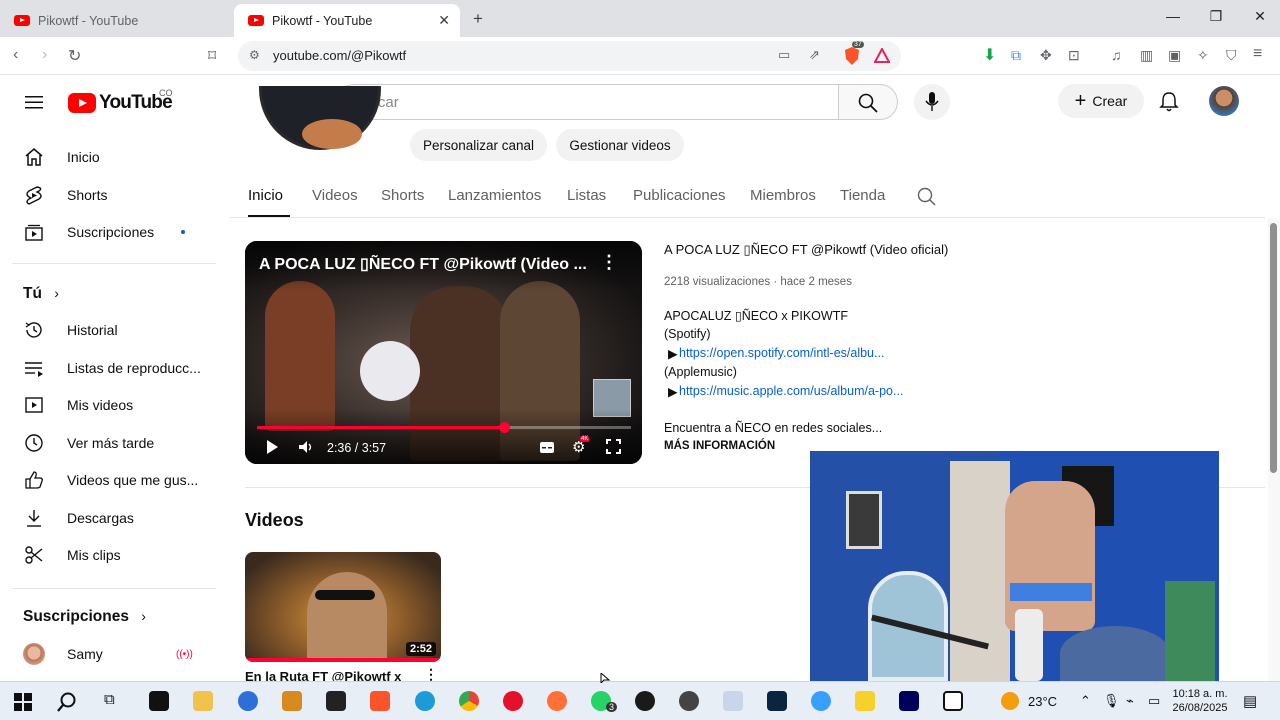 This screenshot has width=1280, height=720. I want to click on tab-shorts: Shorts, so click(402, 195).